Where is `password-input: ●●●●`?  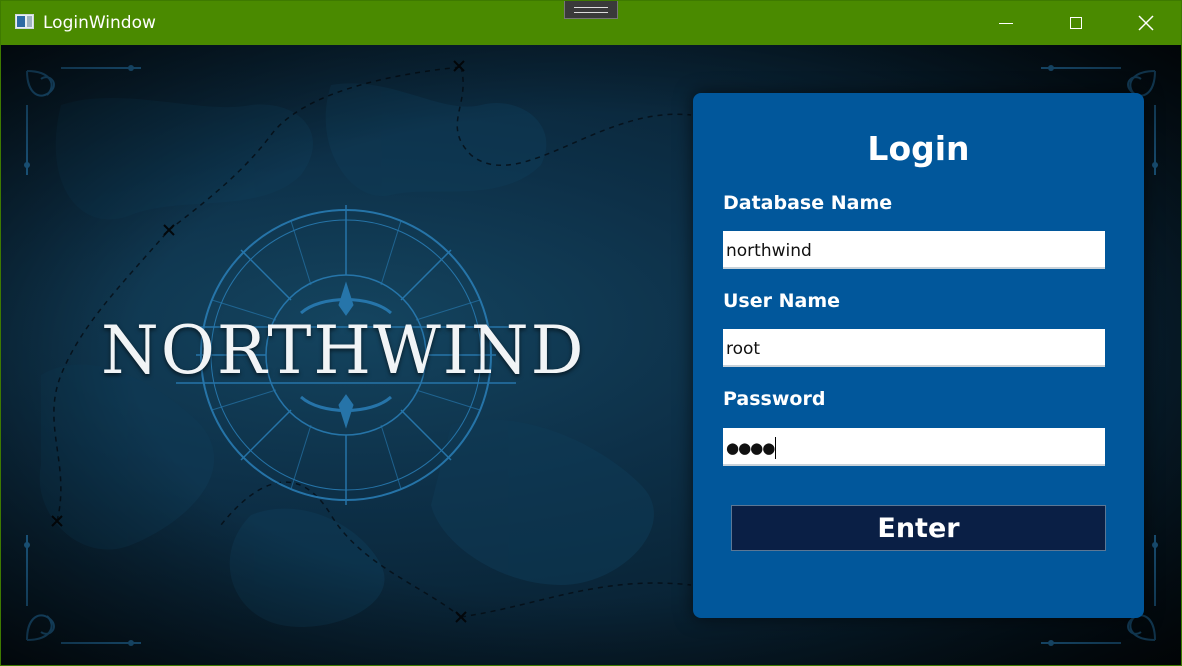 password-input: ●●●● is located at coordinates (914, 447).